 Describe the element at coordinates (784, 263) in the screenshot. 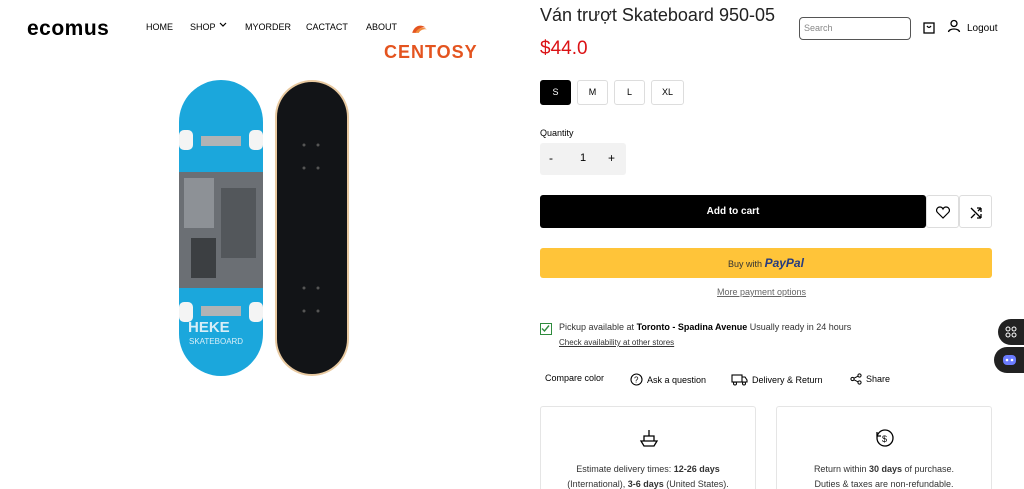

I see `paypal-brand: PayPal` at that location.